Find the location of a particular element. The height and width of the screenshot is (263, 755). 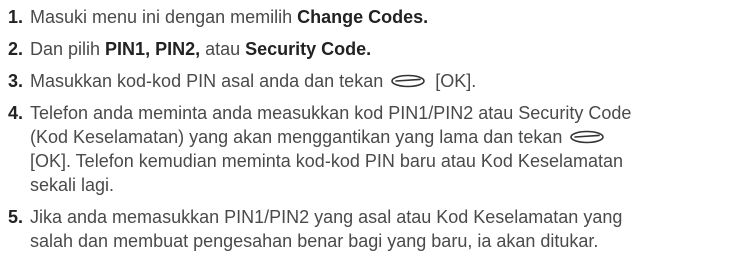

step-number: 5. is located at coordinates (16, 217).